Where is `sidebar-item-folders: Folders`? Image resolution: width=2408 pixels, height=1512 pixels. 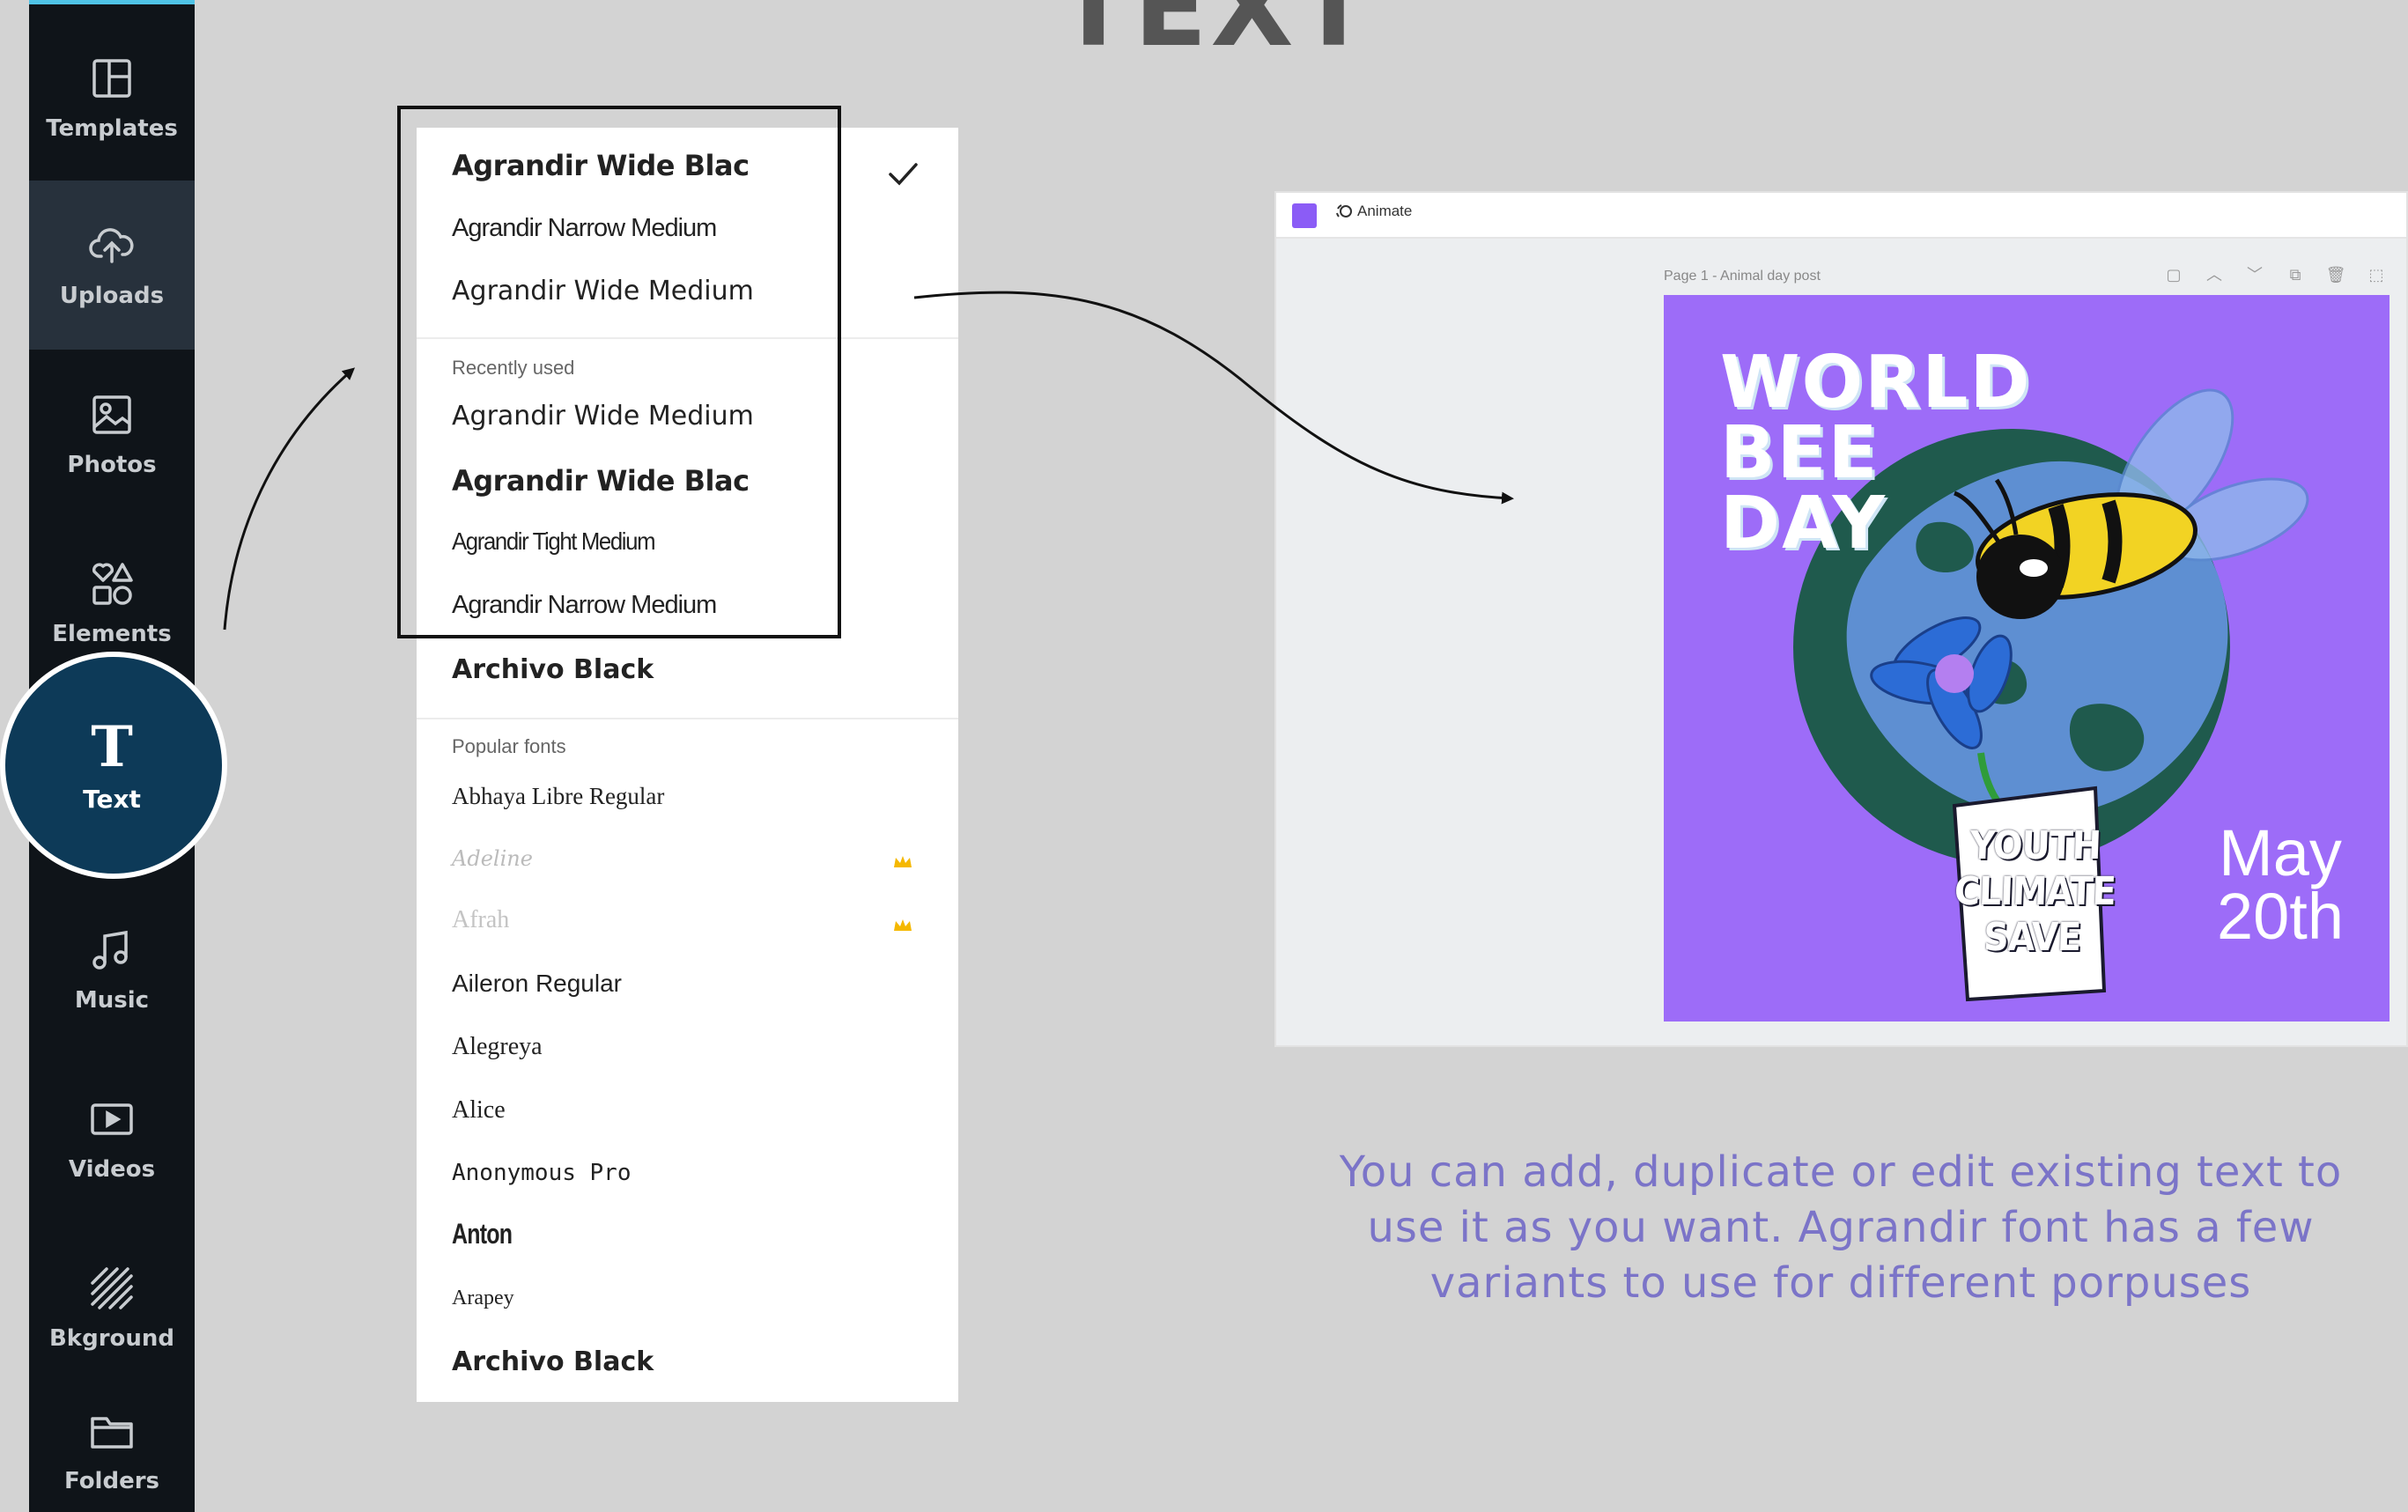 sidebar-item-folders: Folders is located at coordinates (112, 1439).